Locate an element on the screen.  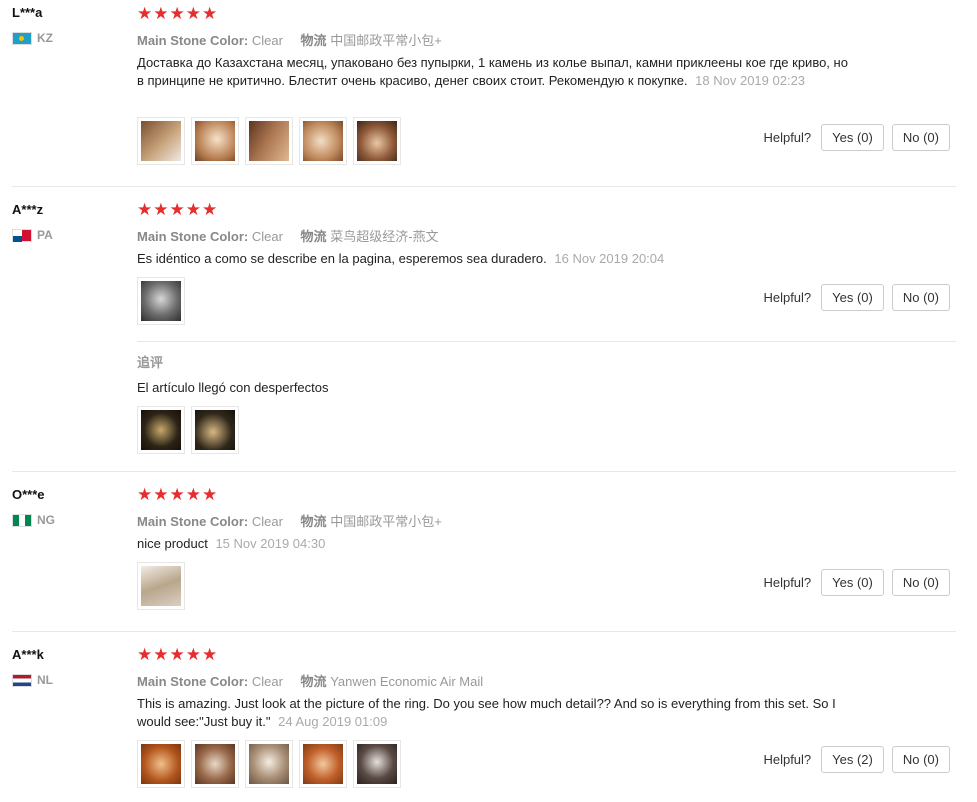
reviewer-country: NG is located at coordinates (33, 520).